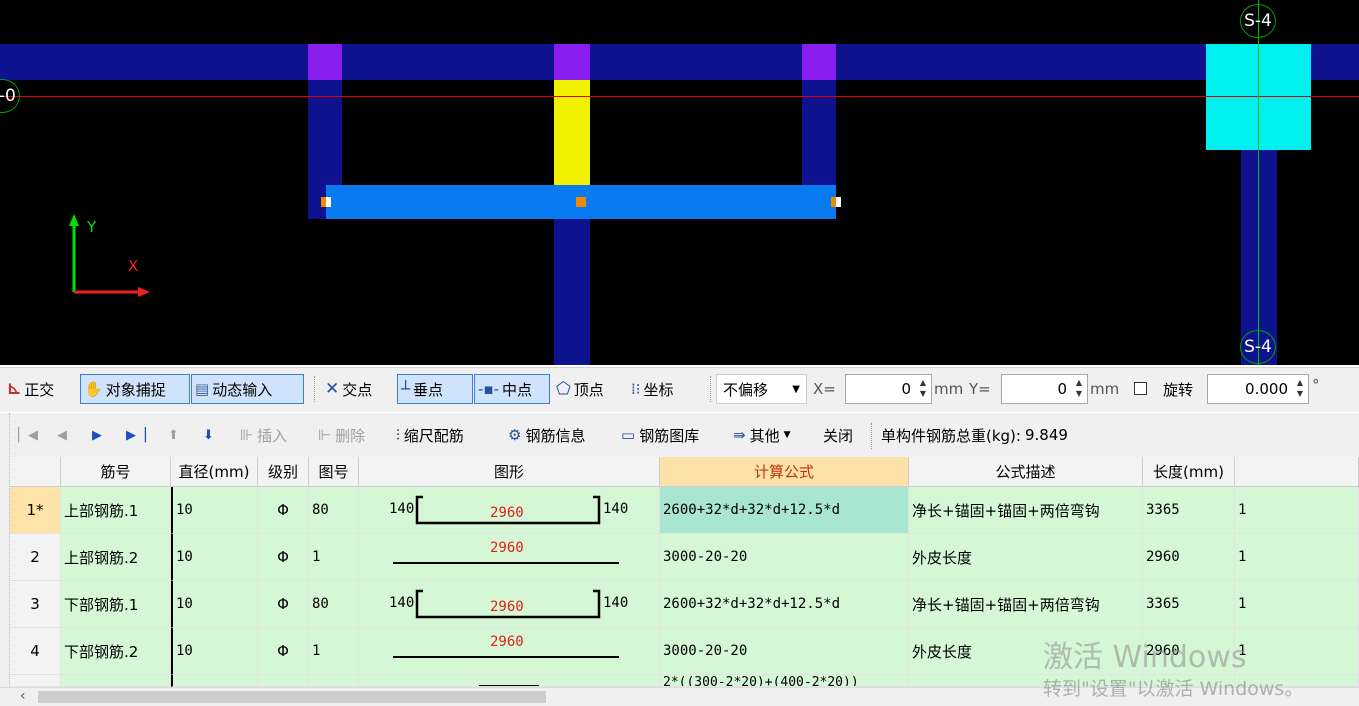 The width and height of the screenshot is (1359, 706). Describe the element at coordinates (30, 389) in the screenshot. I see `ortho-button: ⊾ 正交` at that location.